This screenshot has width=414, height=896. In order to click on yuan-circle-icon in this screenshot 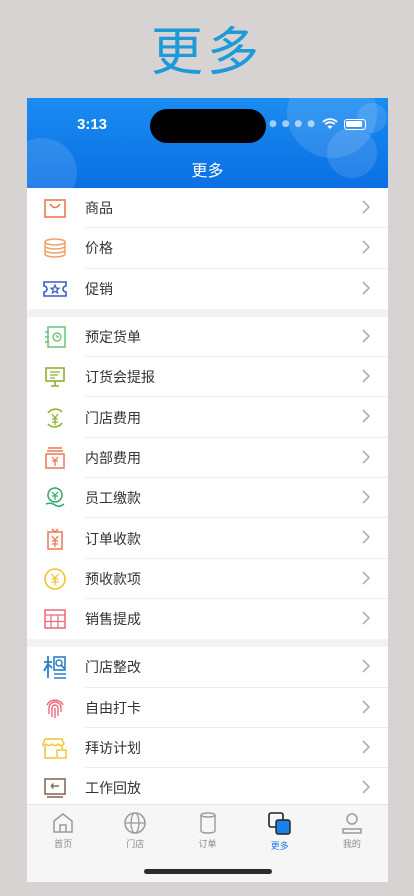, I will do `click(55, 579)`.